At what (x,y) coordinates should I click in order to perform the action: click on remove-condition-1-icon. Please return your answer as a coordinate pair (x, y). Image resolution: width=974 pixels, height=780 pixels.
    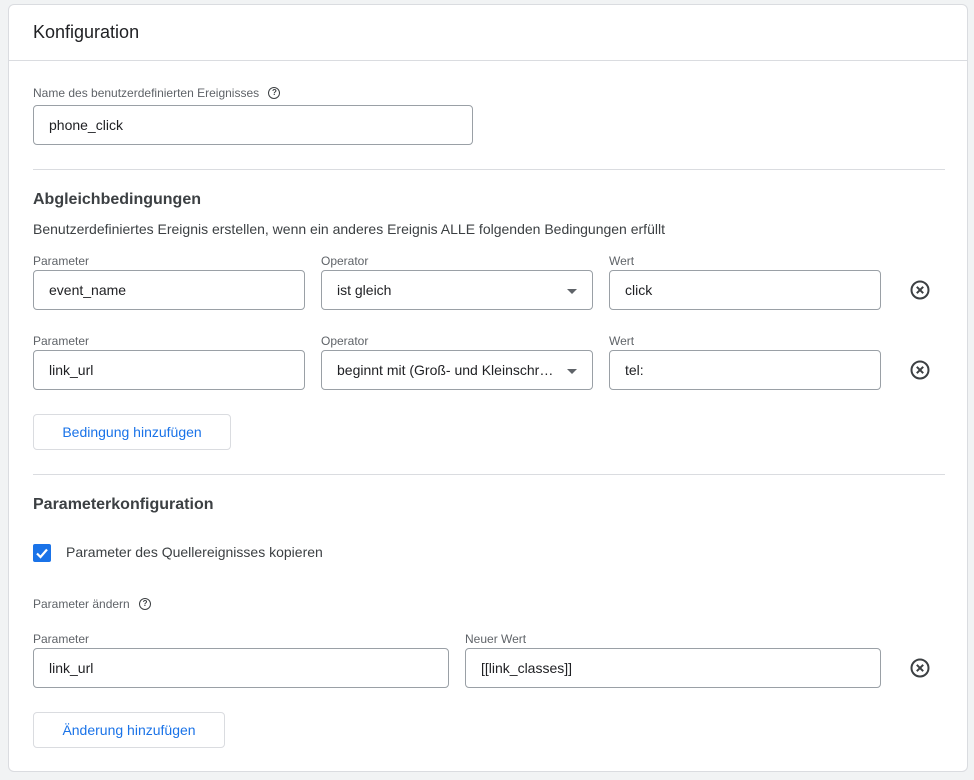
    Looking at the image, I should click on (920, 290).